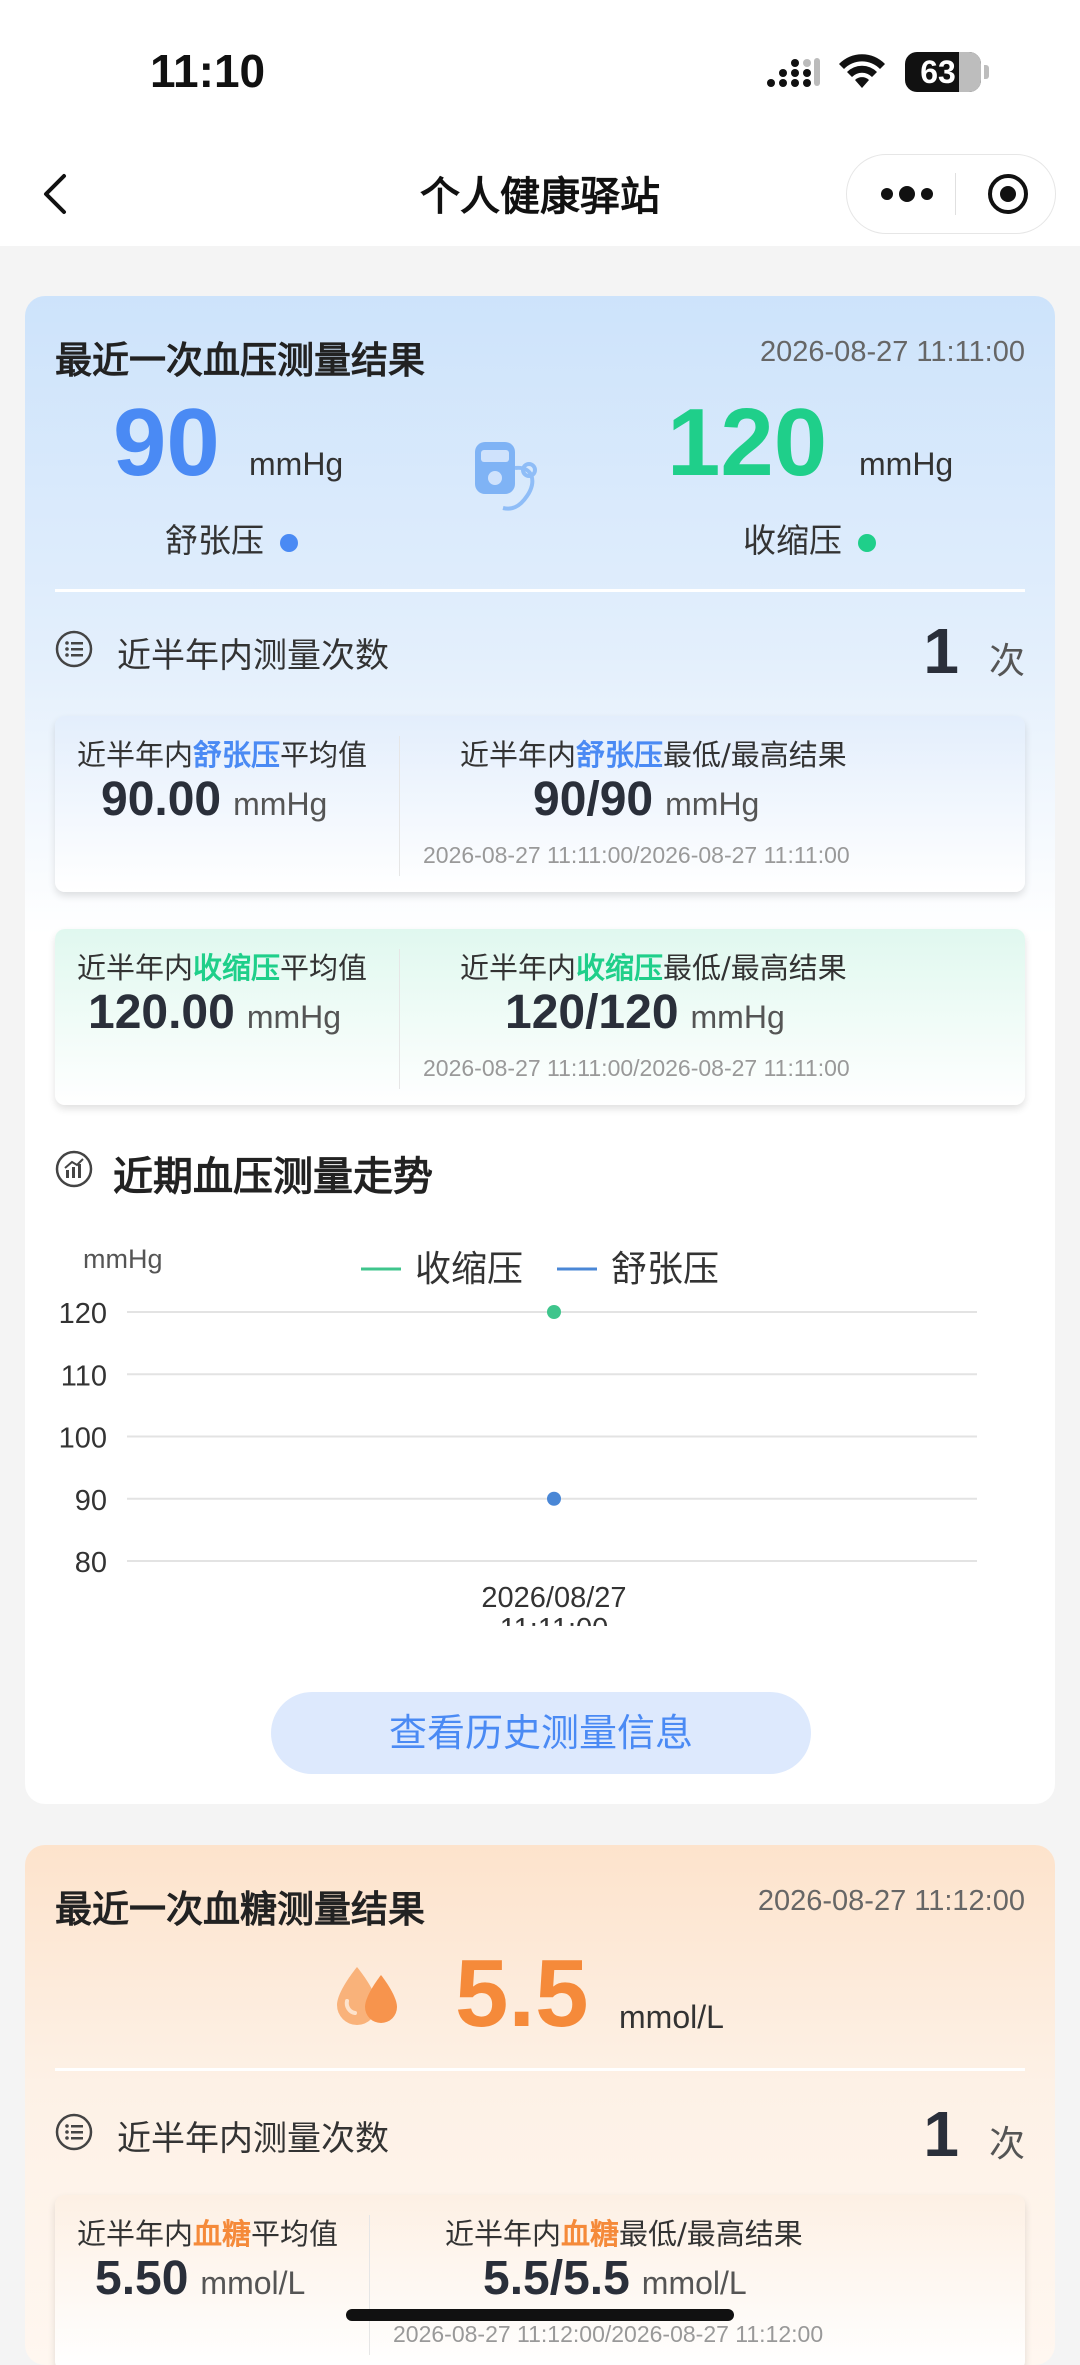 The width and height of the screenshot is (1080, 2365). Describe the element at coordinates (541, 1733) in the screenshot. I see `view-history-button: 查看历史测量信息` at that location.